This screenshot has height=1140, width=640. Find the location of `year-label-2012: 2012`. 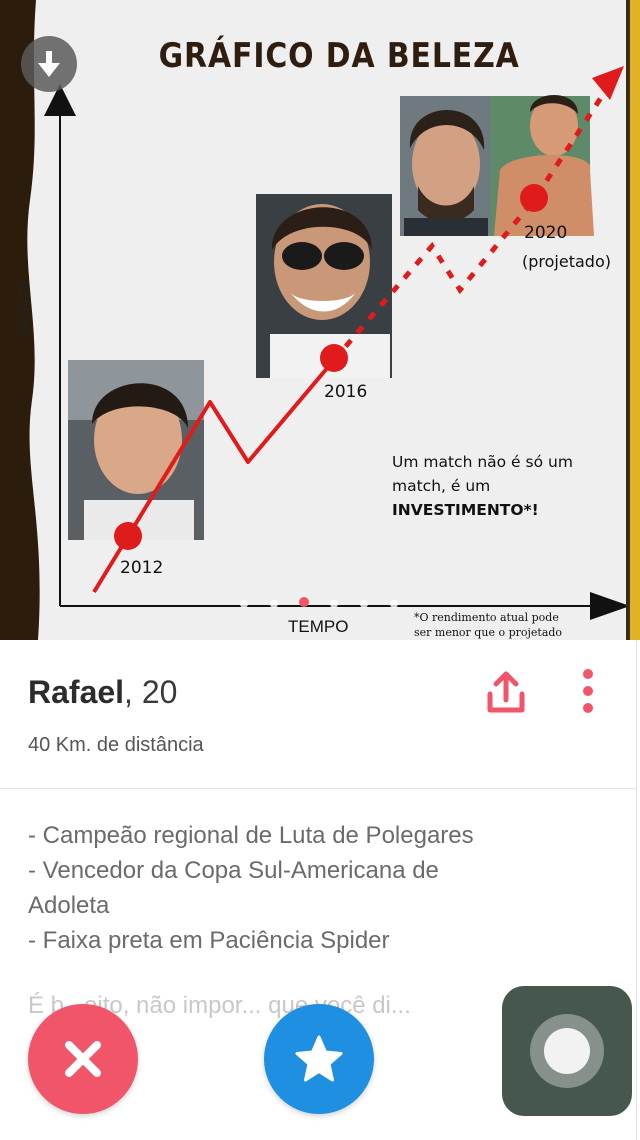

year-label-2012: 2012 is located at coordinates (142, 568).